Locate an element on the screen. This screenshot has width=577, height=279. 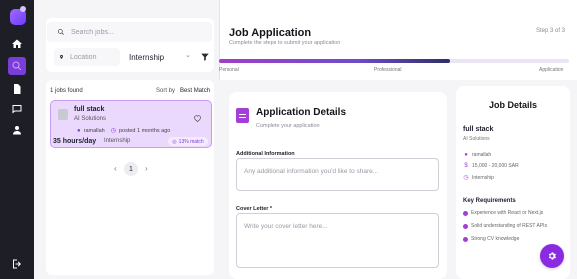
match-badge: ◎ 13% match is located at coordinates (188, 141).